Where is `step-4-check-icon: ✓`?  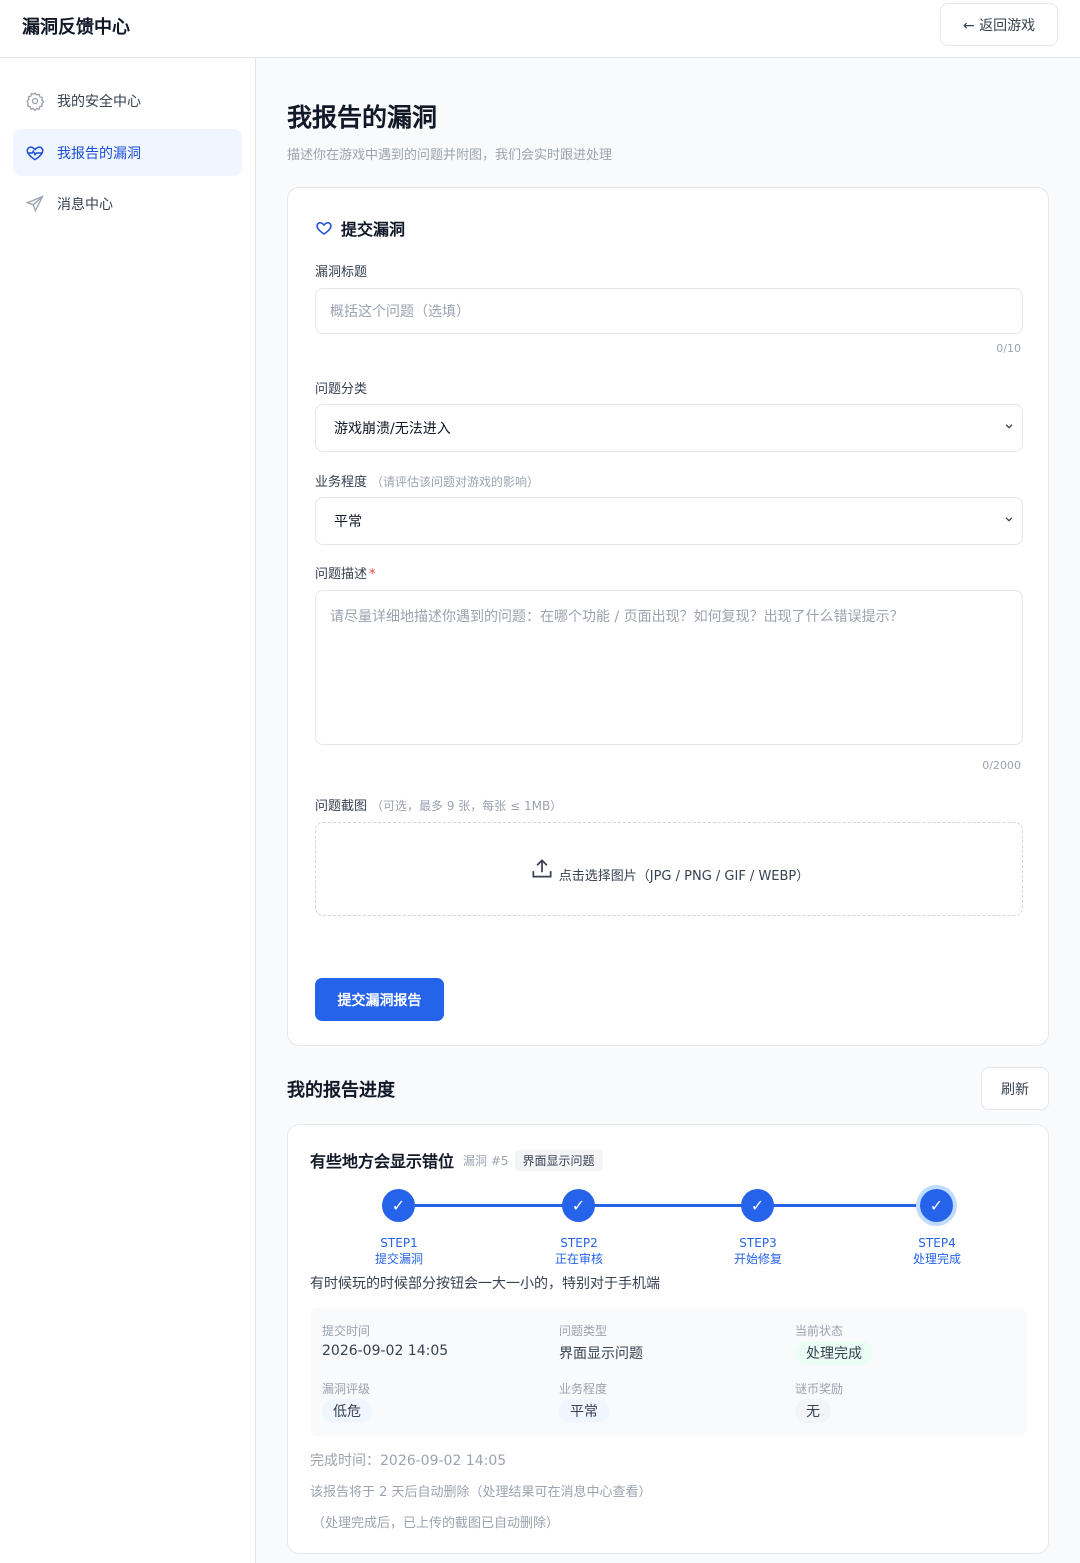 step-4-check-icon: ✓ is located at coordinates (936, 1205).